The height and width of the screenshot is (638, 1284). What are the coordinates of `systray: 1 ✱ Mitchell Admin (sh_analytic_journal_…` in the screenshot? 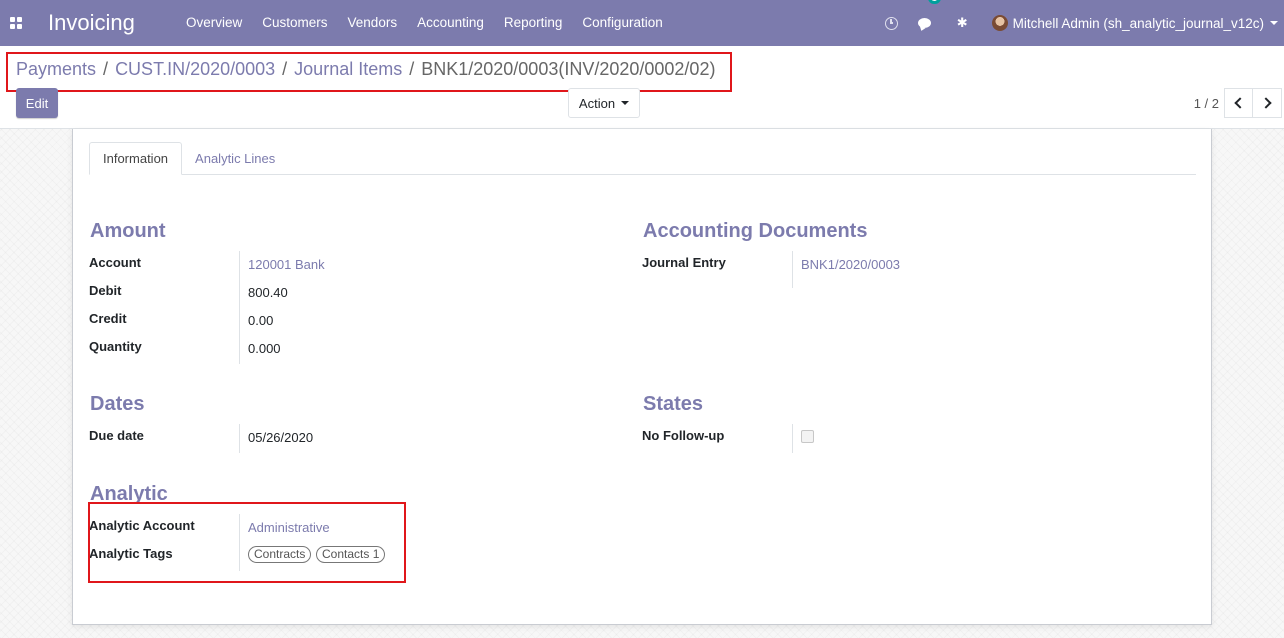 It's located at (1084, 23).